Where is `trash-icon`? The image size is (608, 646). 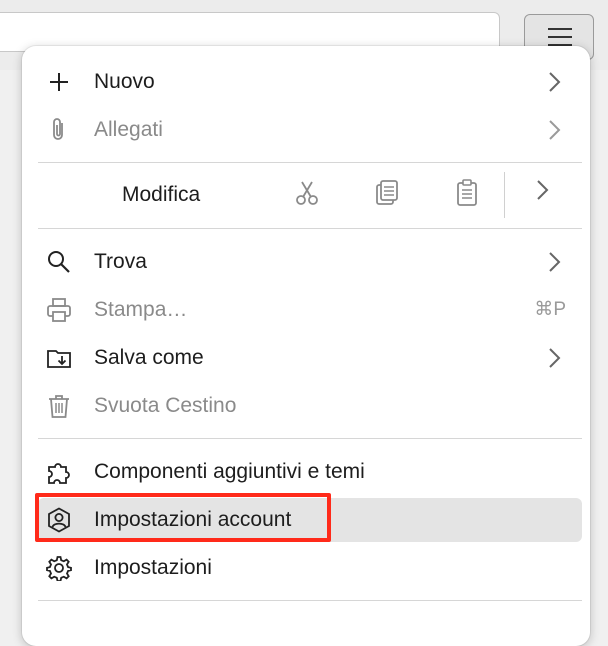 trash-icon is located at coordinates (59, 406).